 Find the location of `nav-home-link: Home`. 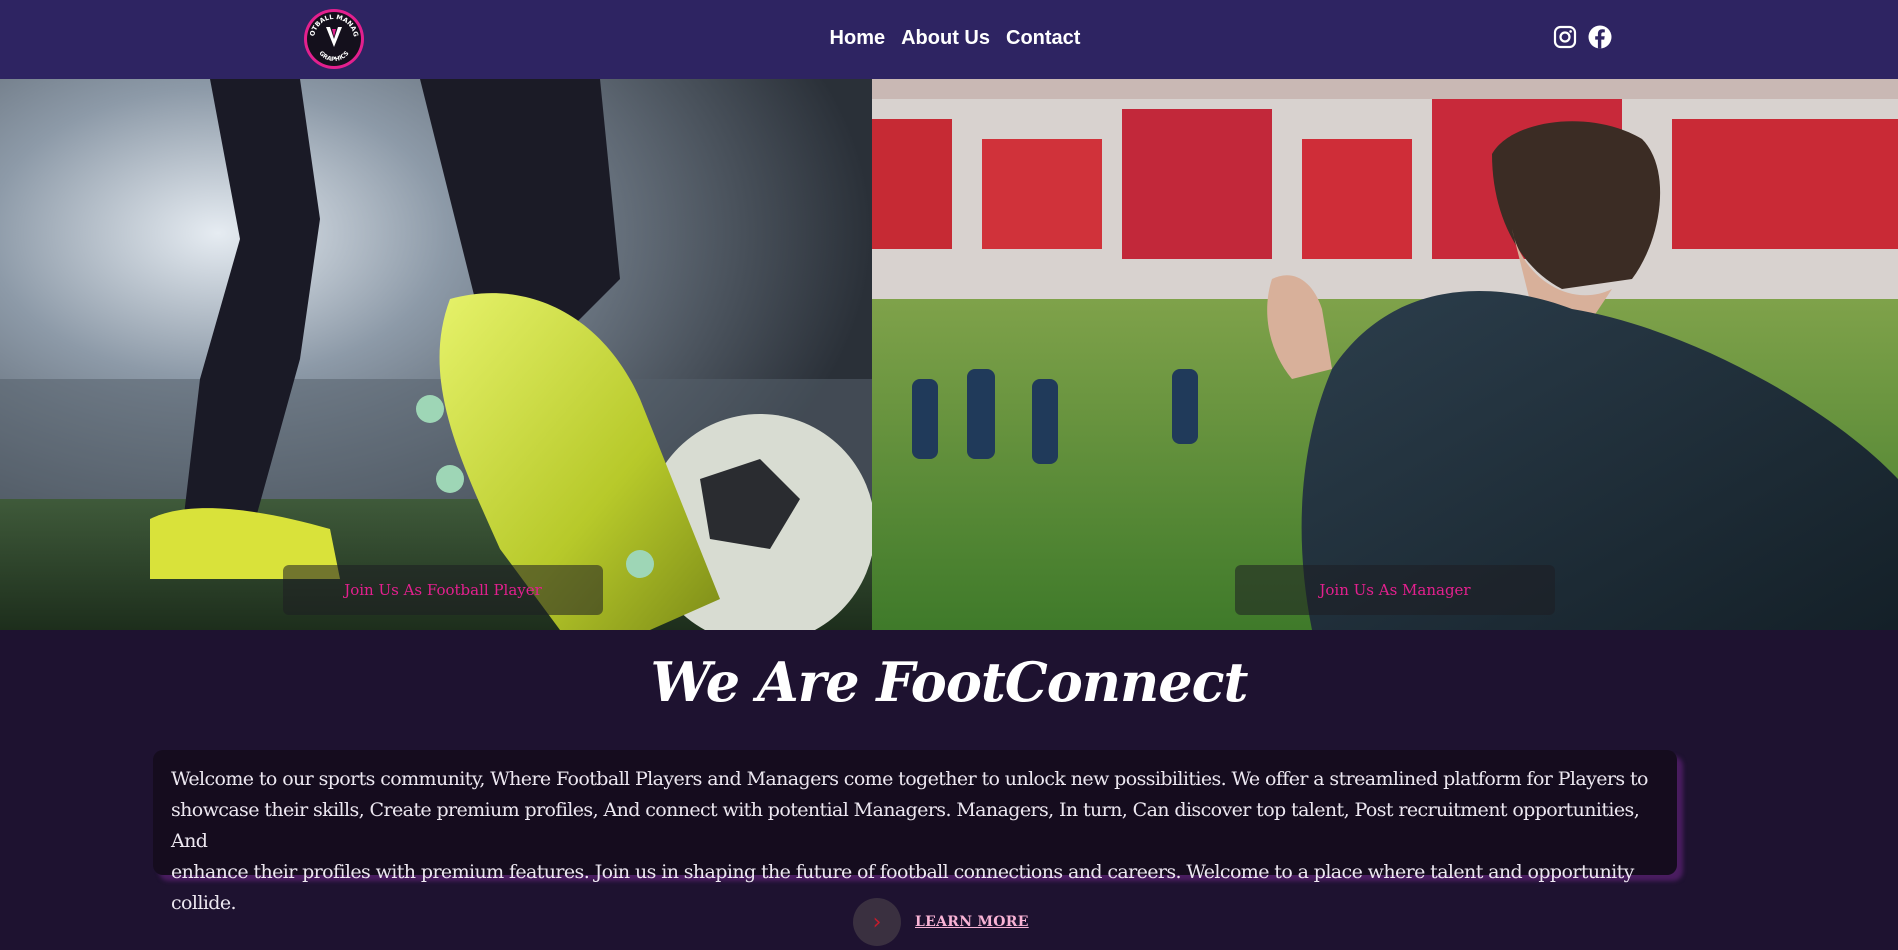

nav-home-link: Home is located at coordinates (858, 38).